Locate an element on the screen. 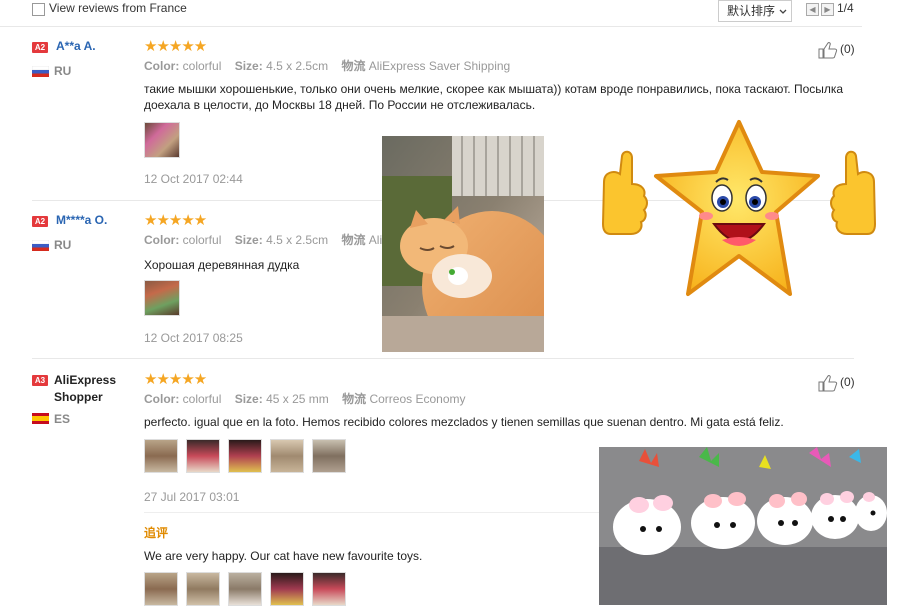 The width and height of the screenshot is (897, 610). france-filter-checkbox is located at coordinates (38, 9).